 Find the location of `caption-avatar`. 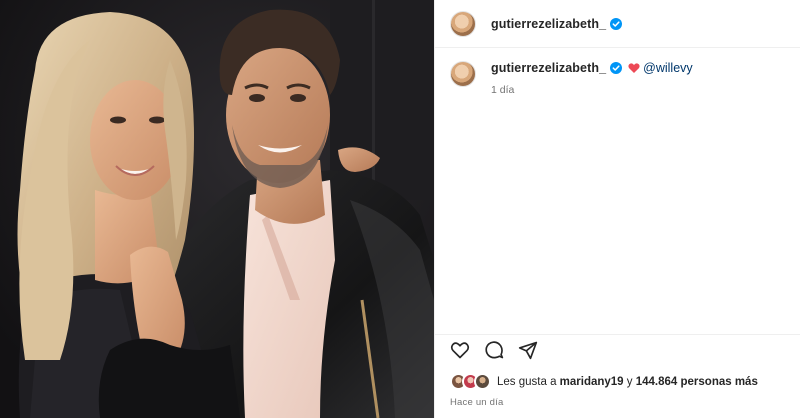

caption-avatar is located at coordinates (463, 74).